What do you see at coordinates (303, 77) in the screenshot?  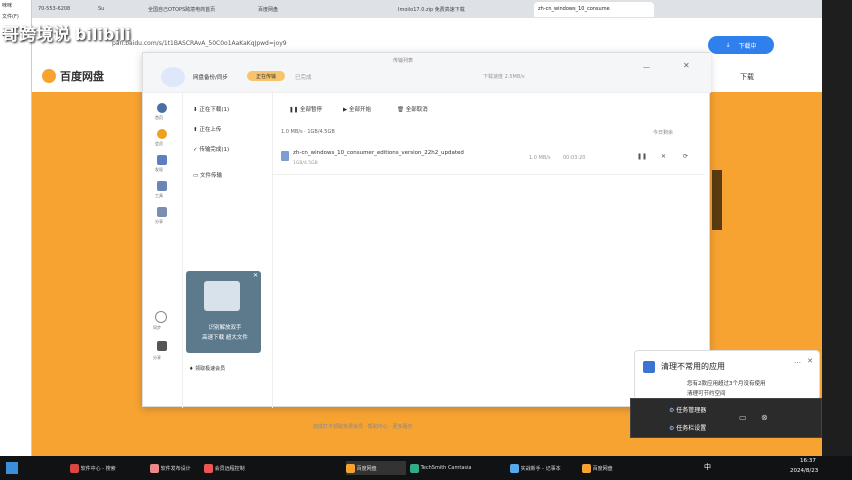 I see `tab-completed: 已完成` at bounding box center [303, 77].